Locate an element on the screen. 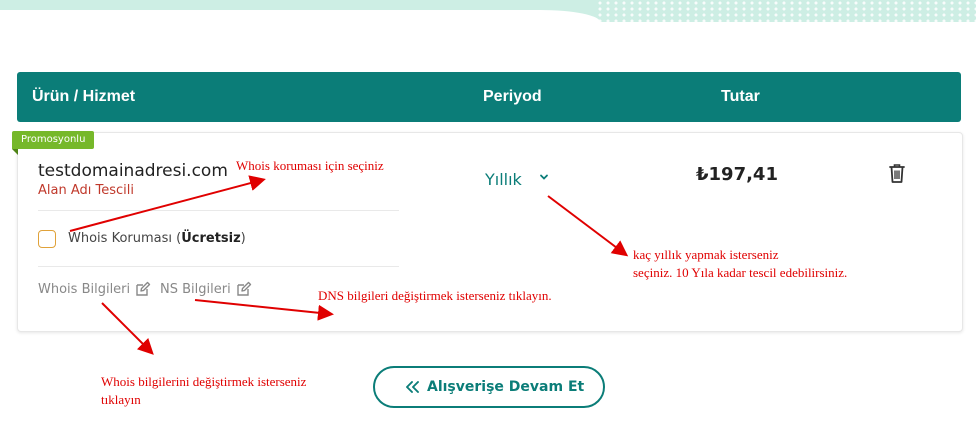 This screenshot has width=976, height=431. domain-name: testdomainadresi.com is located at coordinates (133, 171).